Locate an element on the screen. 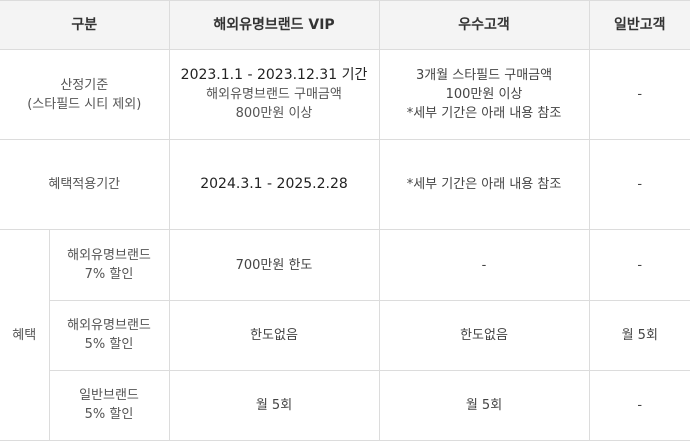 The height and width of the screenshot is (441, 690). criteria-excellent: 3개월 스타필드 구매금액 100만원 이상 *세부 기간은 아래 내용 참조 is located at coordinates (484, 94).